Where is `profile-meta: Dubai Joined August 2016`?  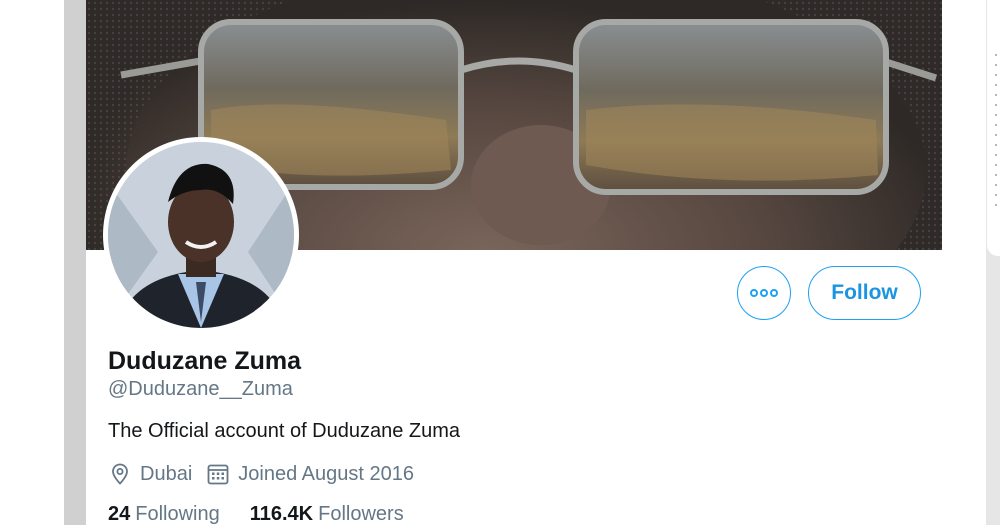
profile-meta: Dubai Joined August 2016 is located at coordinates (268, 474).